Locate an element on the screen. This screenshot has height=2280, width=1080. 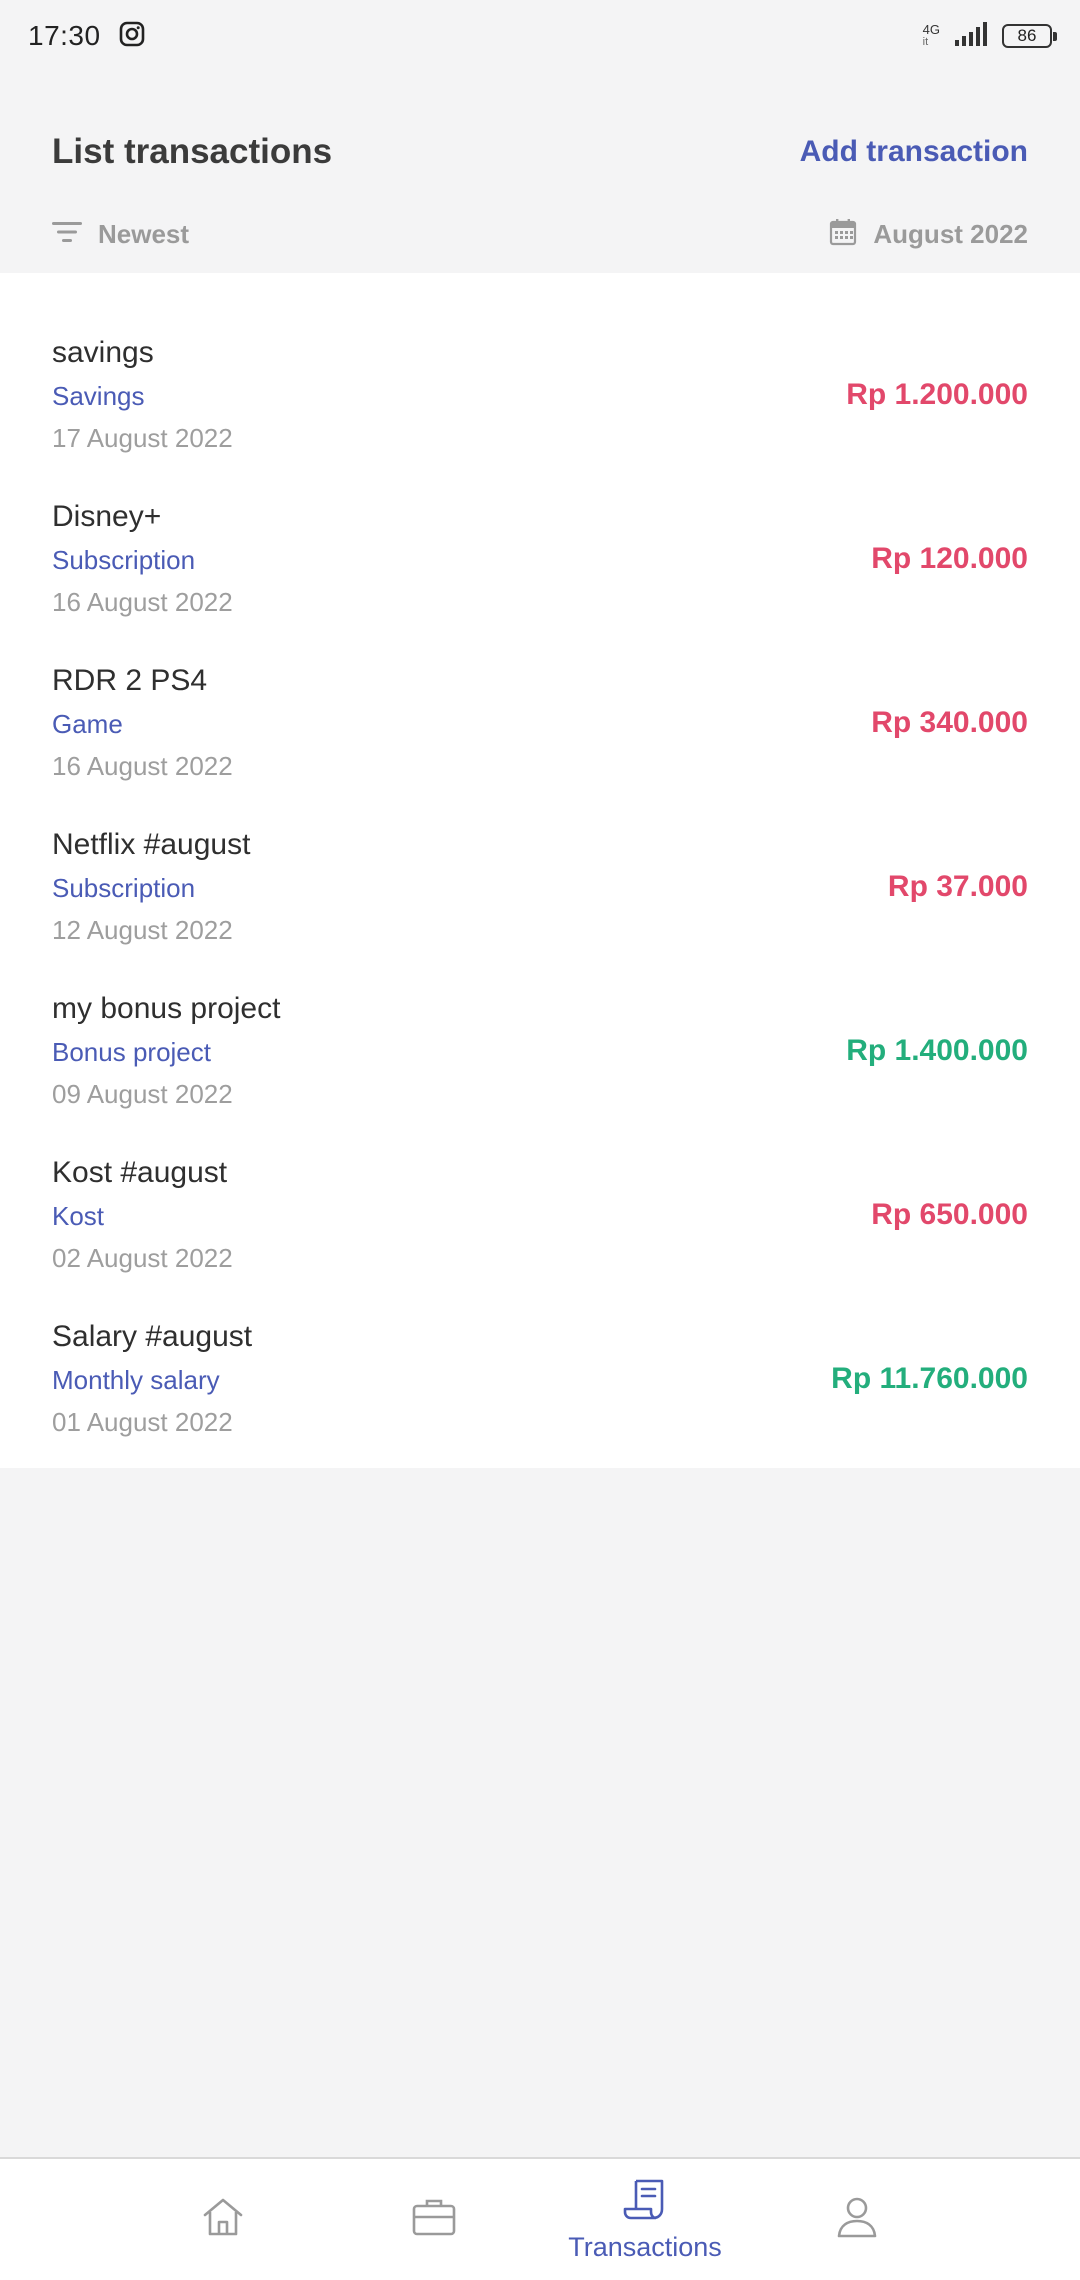
signal-icon is located at coordinates (971, 36).